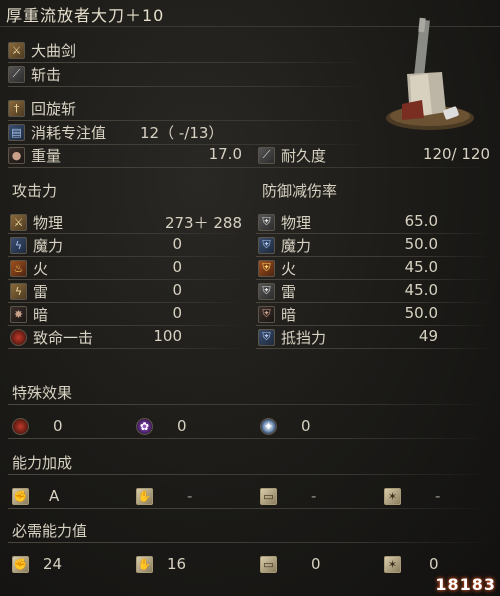 This screenshot has height=596, width=500. I want to click on attack-dark-value: 0, so click(177, 313).